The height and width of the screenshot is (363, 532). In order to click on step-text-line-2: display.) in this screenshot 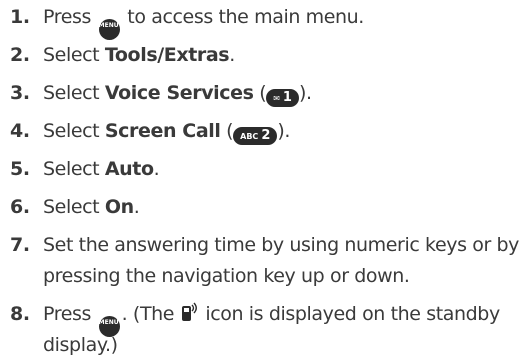, I will do `click(80, 345)`.